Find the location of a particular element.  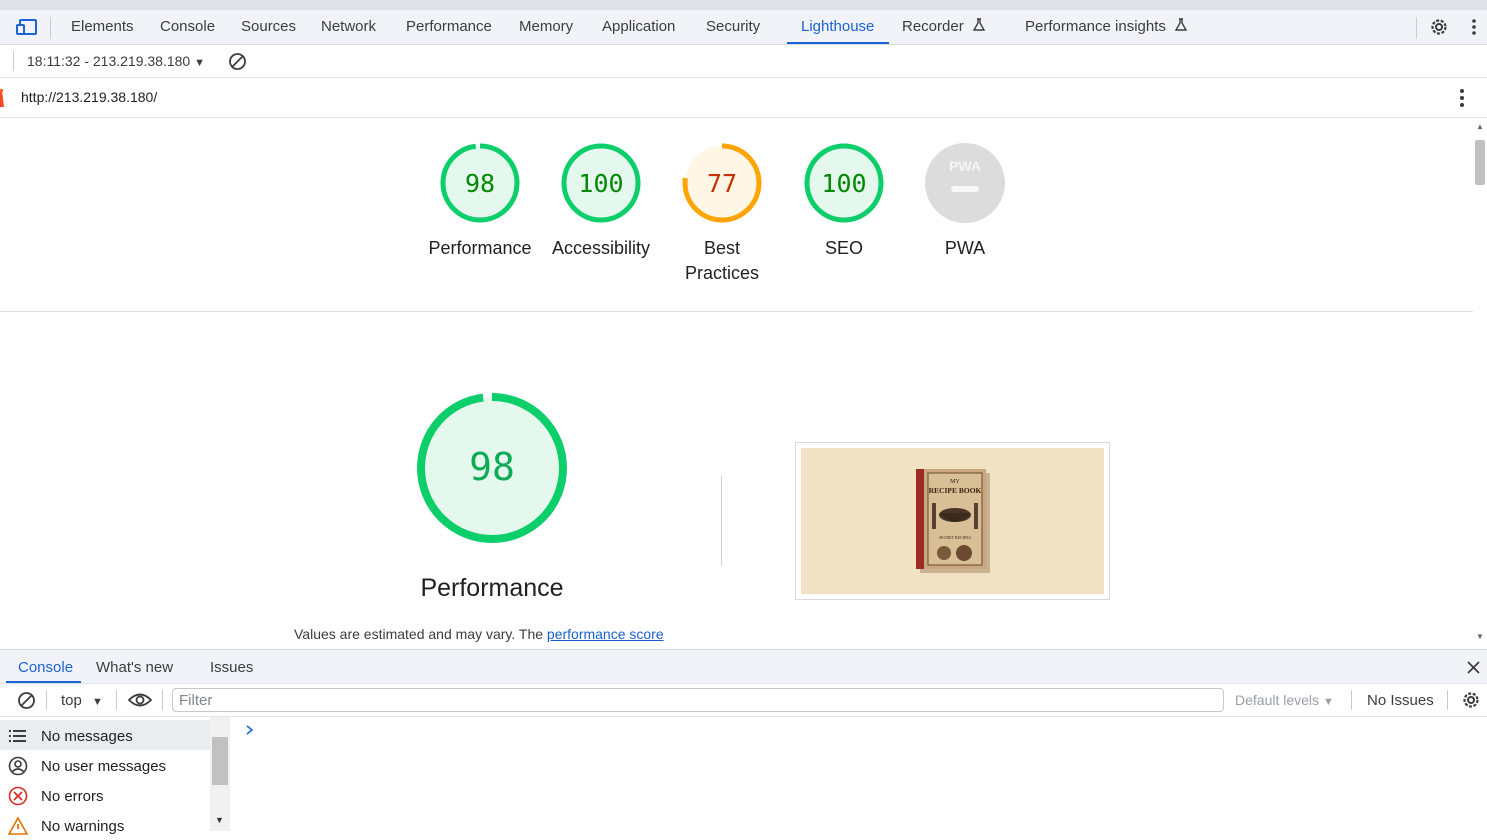

tab-performance: Performance is located at coordinates (449, 26).